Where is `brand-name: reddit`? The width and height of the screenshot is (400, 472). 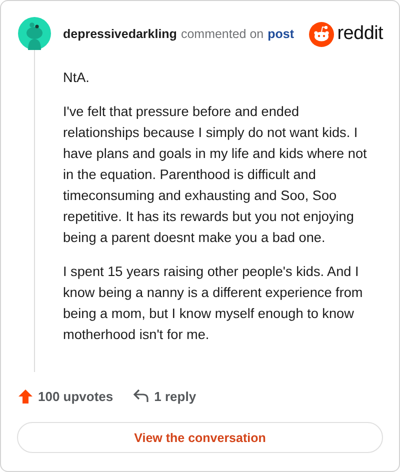 brand-name: reddit is located at coordinates (360, 34).